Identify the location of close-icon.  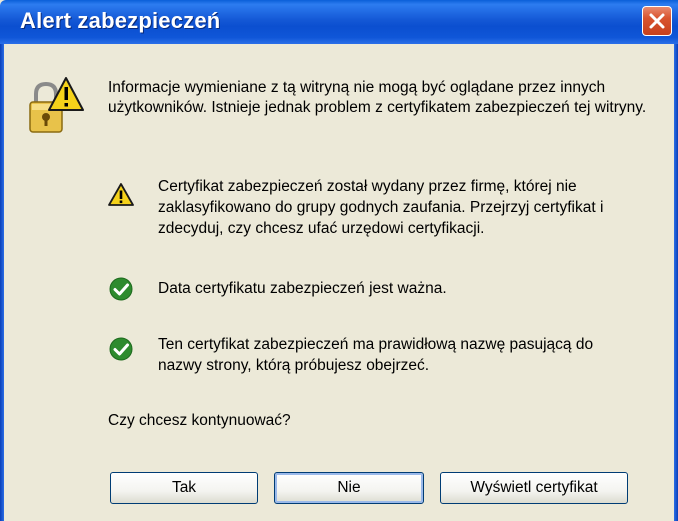
(657, 21).